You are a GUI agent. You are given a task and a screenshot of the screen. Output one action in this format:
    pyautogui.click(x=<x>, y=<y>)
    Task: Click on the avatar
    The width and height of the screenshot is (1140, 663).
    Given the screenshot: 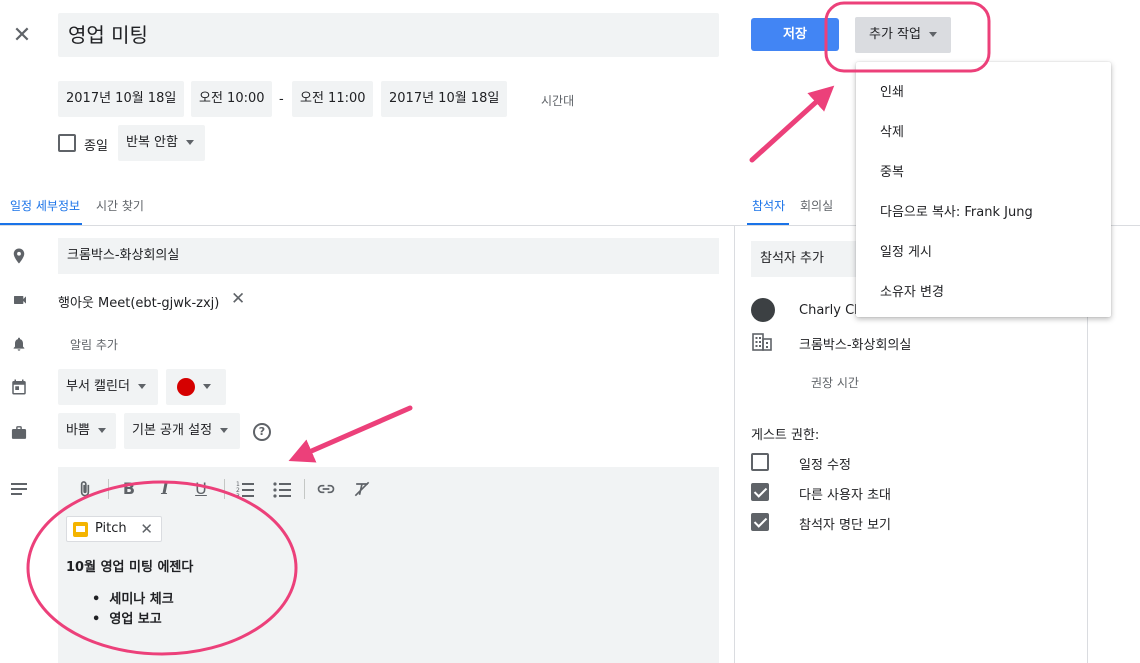 What is the action you would take?
    pyautogui.click(x=763, y=310)
    